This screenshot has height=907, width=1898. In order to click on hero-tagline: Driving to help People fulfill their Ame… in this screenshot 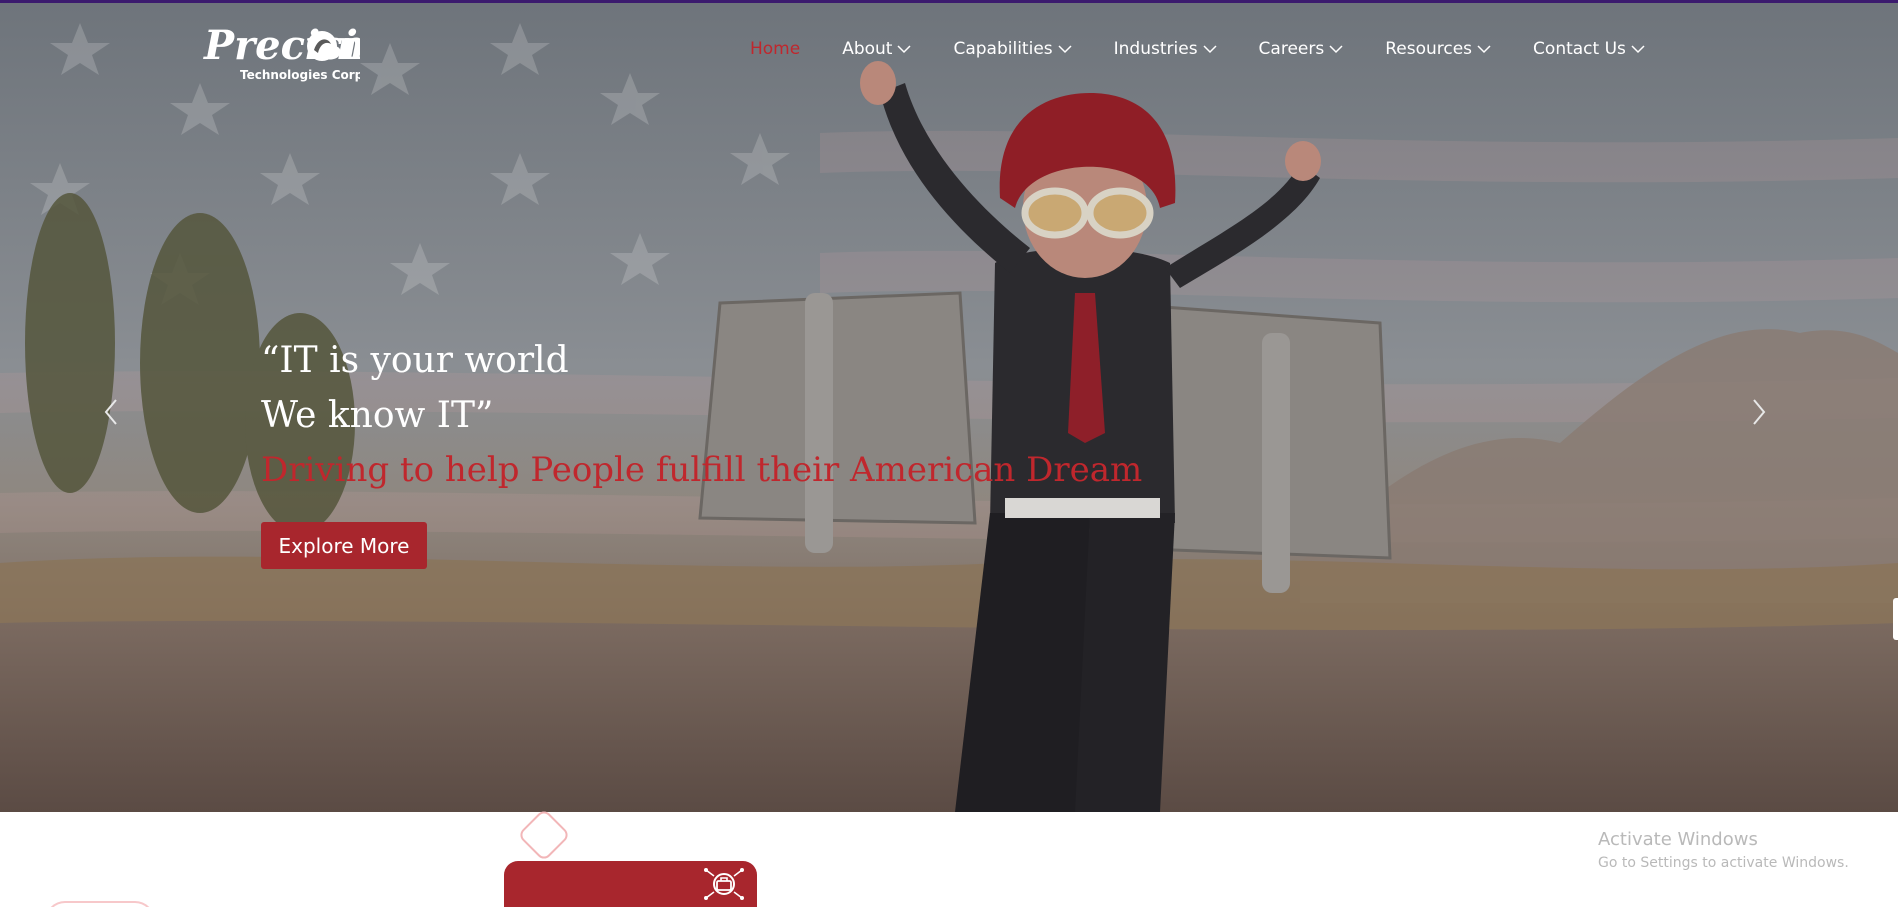, I will do `click(702, 470)`.